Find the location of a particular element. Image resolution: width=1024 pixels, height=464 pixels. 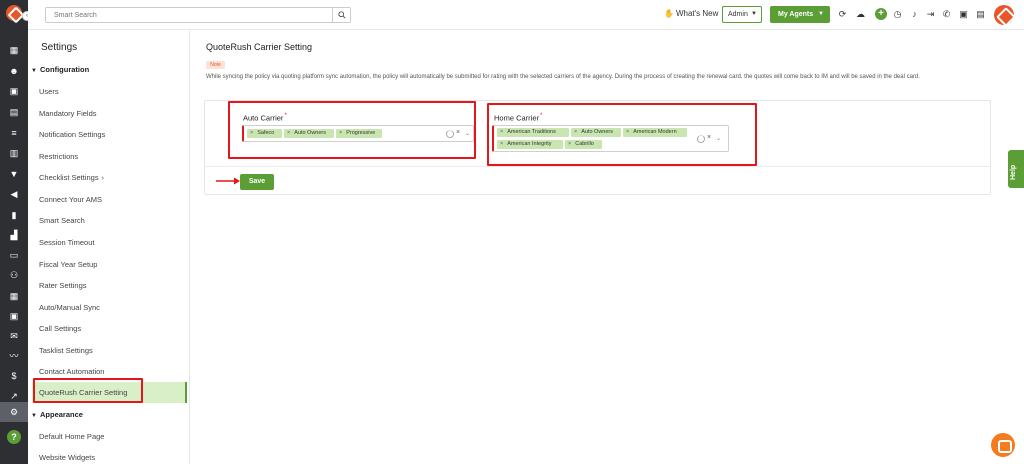

sidebar-item-label: Checklist Settings is located at coordinates (69, 177).